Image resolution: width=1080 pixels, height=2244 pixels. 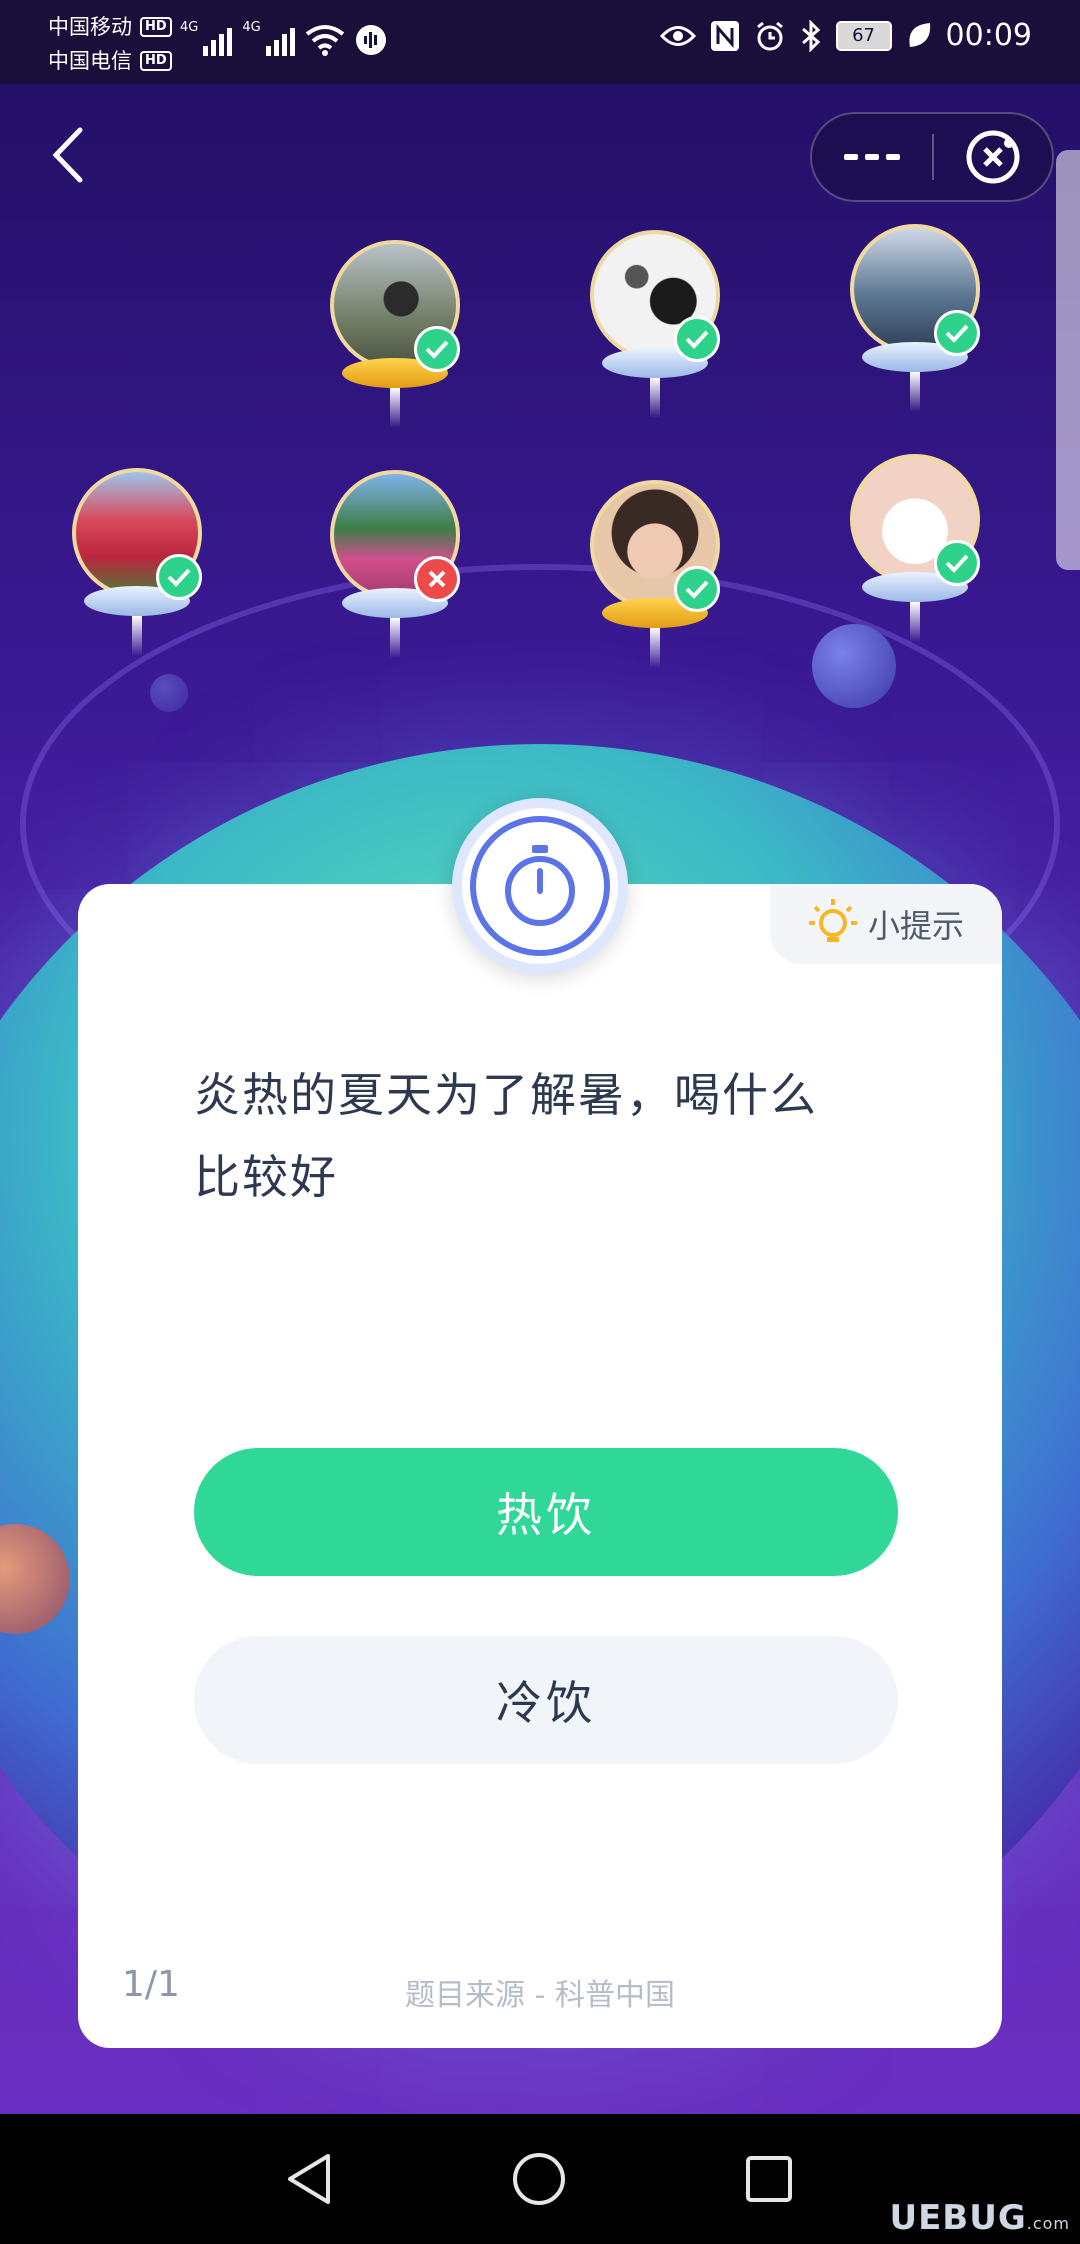 I want to click on nav-home-button, so click(x=539, y=2179).